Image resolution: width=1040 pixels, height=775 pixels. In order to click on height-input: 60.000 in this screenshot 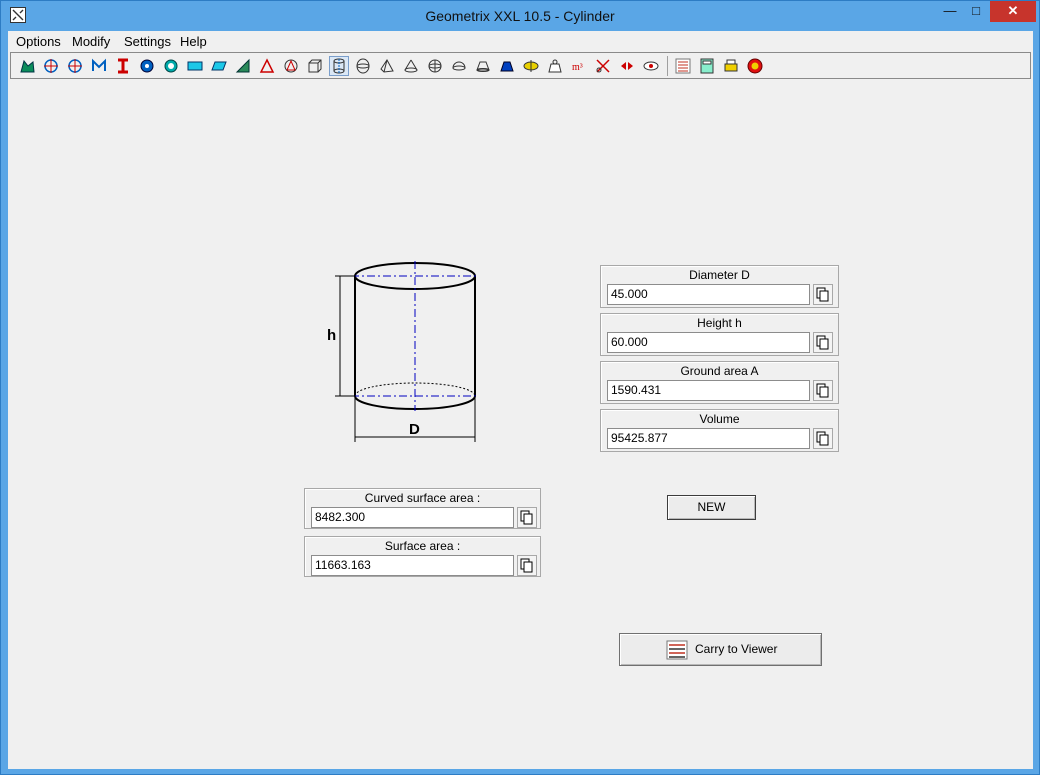, I will do `click(708, 342)`.